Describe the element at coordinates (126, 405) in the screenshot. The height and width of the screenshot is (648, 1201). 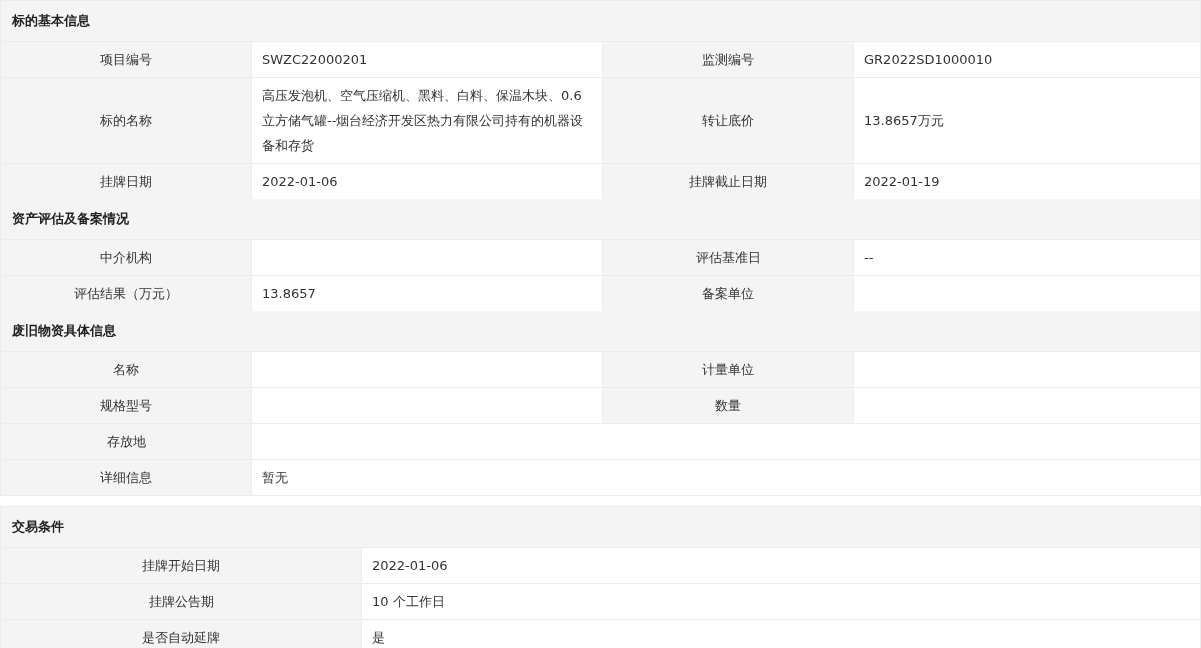
I see `field-label: 规格型号` at that location.